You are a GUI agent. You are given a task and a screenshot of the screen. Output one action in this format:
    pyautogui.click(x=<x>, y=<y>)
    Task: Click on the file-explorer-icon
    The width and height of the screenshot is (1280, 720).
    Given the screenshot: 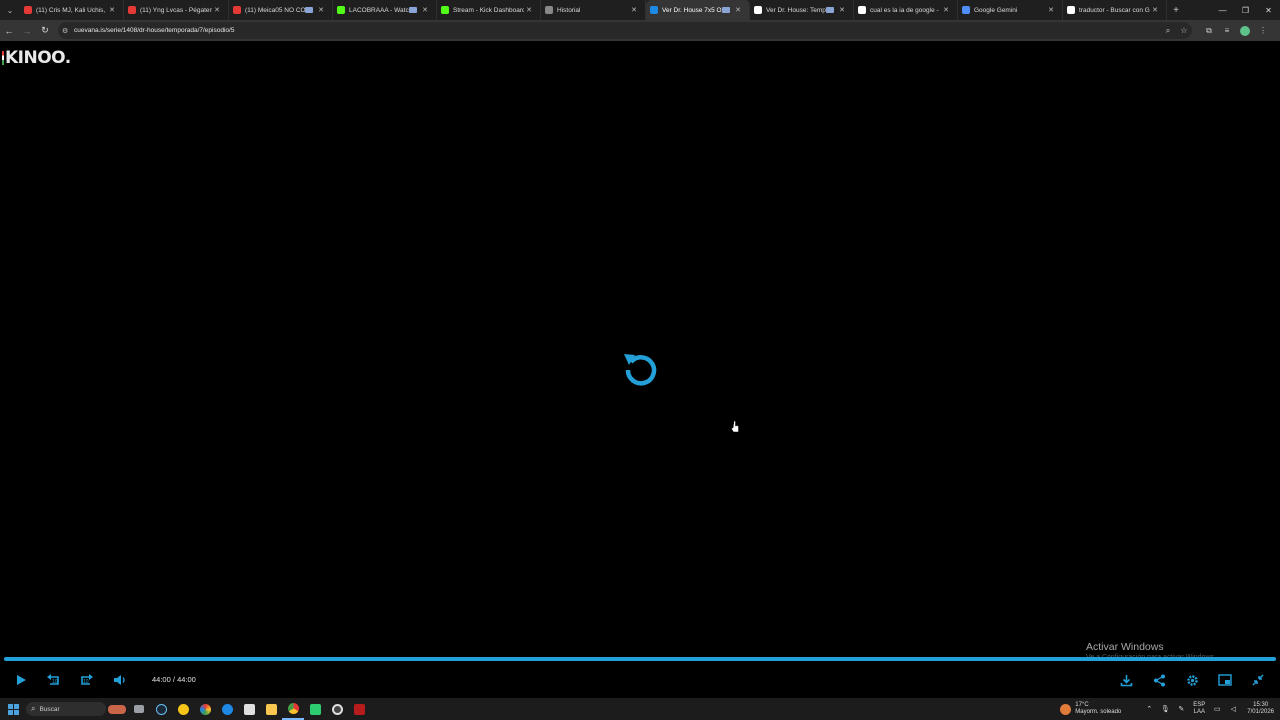 What is the action you would take?
    pyautogui.click(x=271, y=709)
    